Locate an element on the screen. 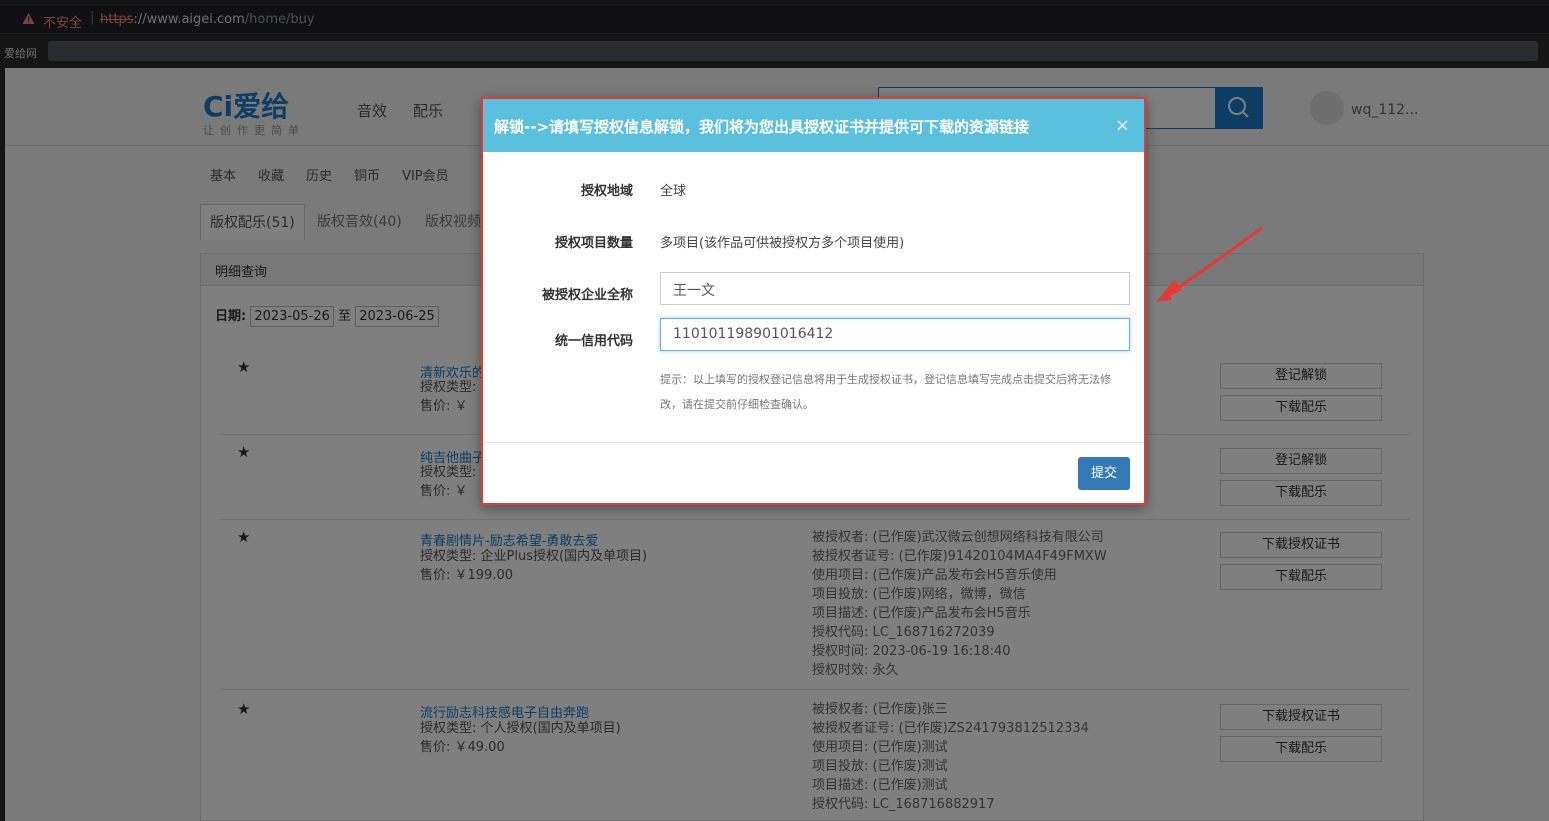 The width and height of the screenshot is (1549, 821). nav-item-music: 配乐 is located at coordinates (428, 111).